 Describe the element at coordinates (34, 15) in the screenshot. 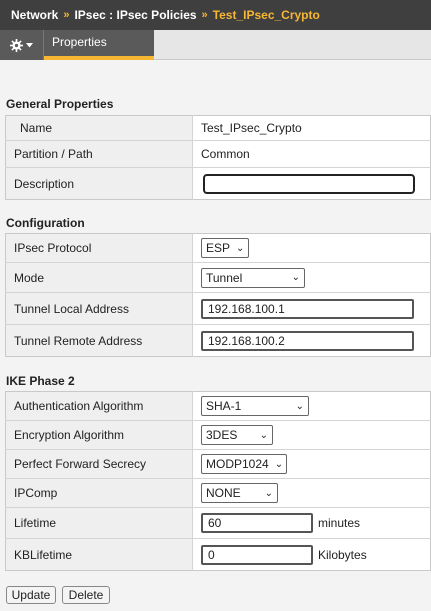

I see `breadcrumb-network: Network` at that location.